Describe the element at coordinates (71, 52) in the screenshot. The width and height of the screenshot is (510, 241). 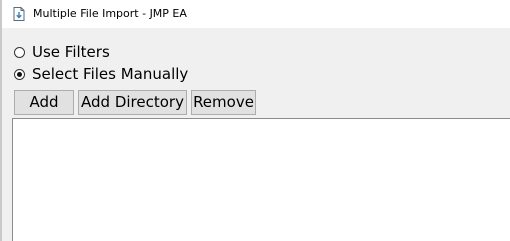
I see `use-filters-label: Use Filters` at that location.